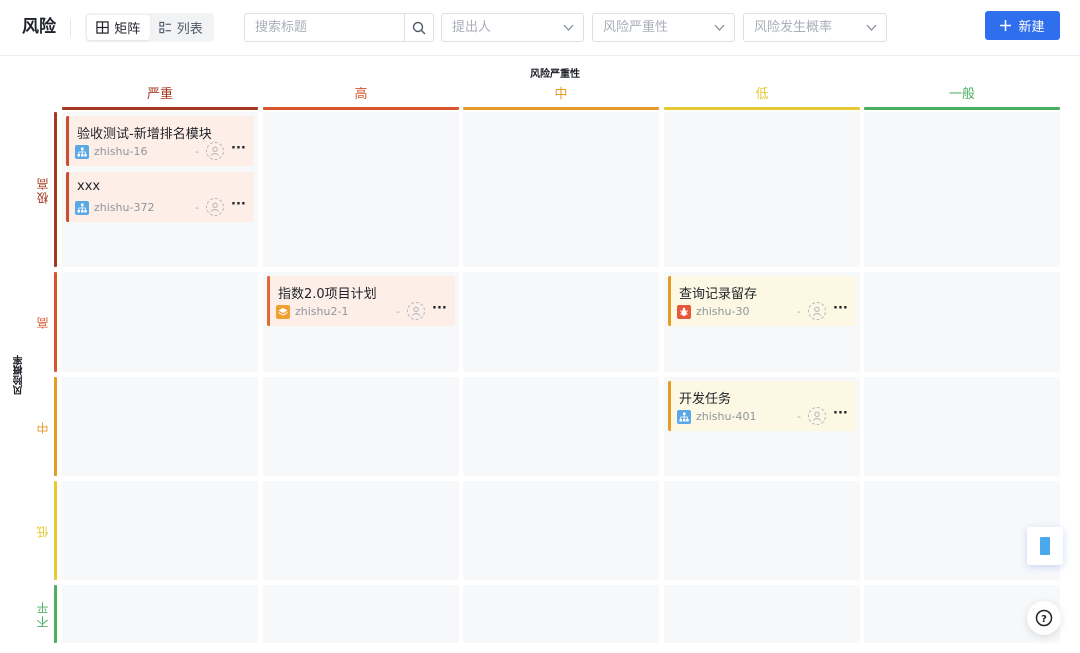 This screenshot has height=653, width=1080. I want to click on help-icon: ?, so click(1044, 618).